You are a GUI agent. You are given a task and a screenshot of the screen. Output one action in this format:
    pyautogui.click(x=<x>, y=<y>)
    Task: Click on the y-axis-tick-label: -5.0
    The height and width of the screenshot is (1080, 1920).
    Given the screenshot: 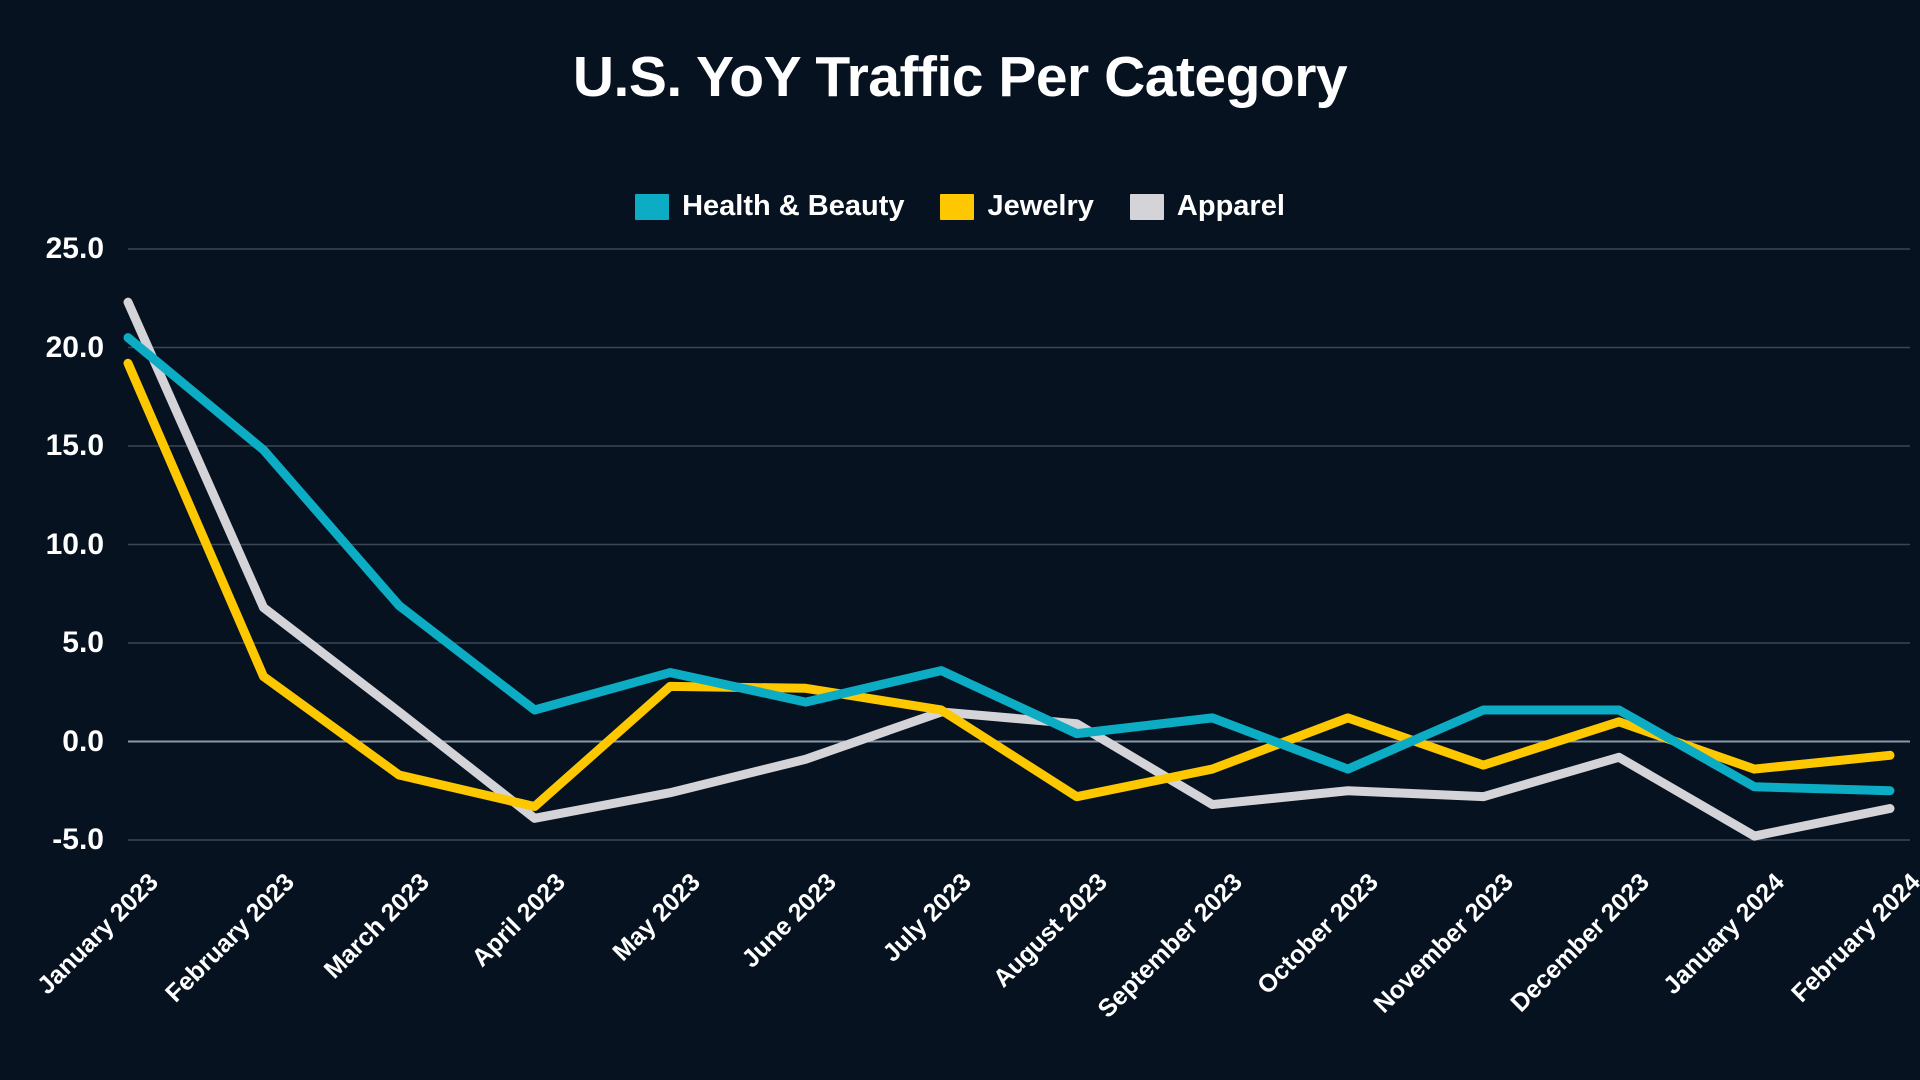 What is the action you would take?
    pyautogui.click(x=78, y=839)
    